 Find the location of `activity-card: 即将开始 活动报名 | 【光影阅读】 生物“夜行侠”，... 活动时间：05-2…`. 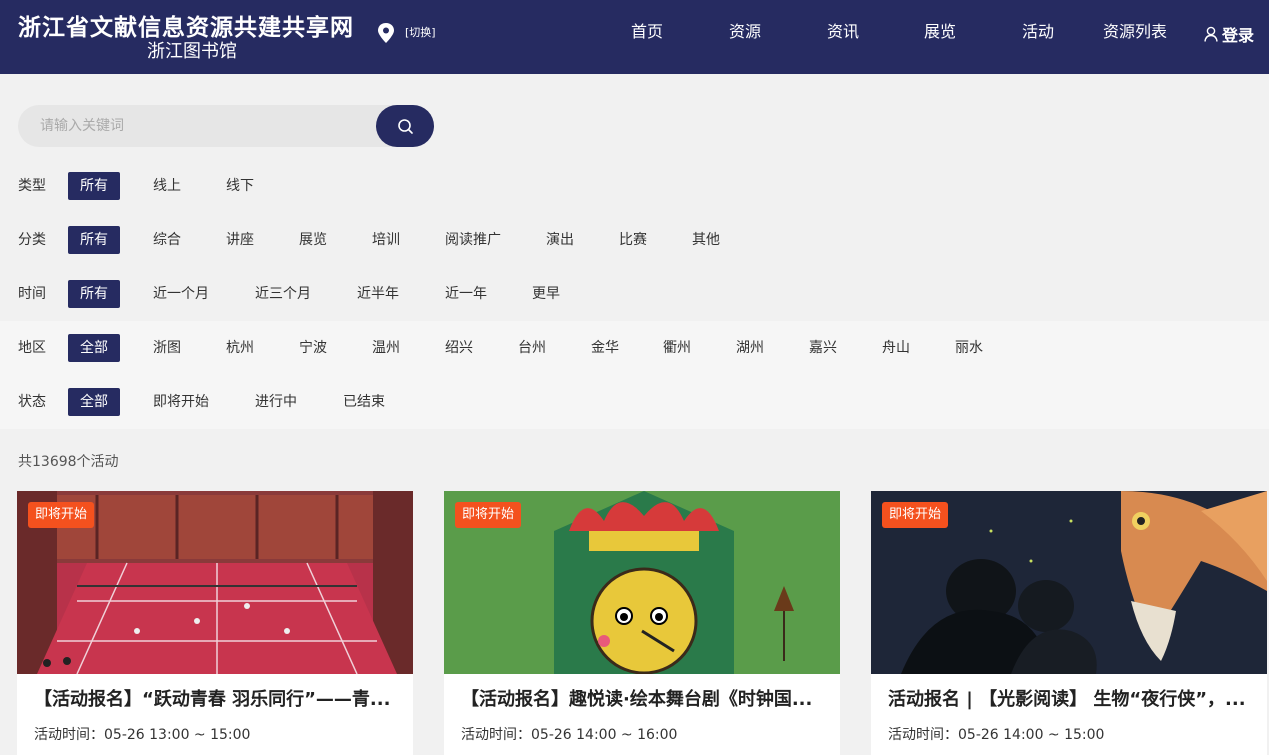

activity-card: 即将开始 活动报名 | 【光影阅读】 生物“夜行侠”，... 活动时间：05-2… is located at coordinates (1069, 623).